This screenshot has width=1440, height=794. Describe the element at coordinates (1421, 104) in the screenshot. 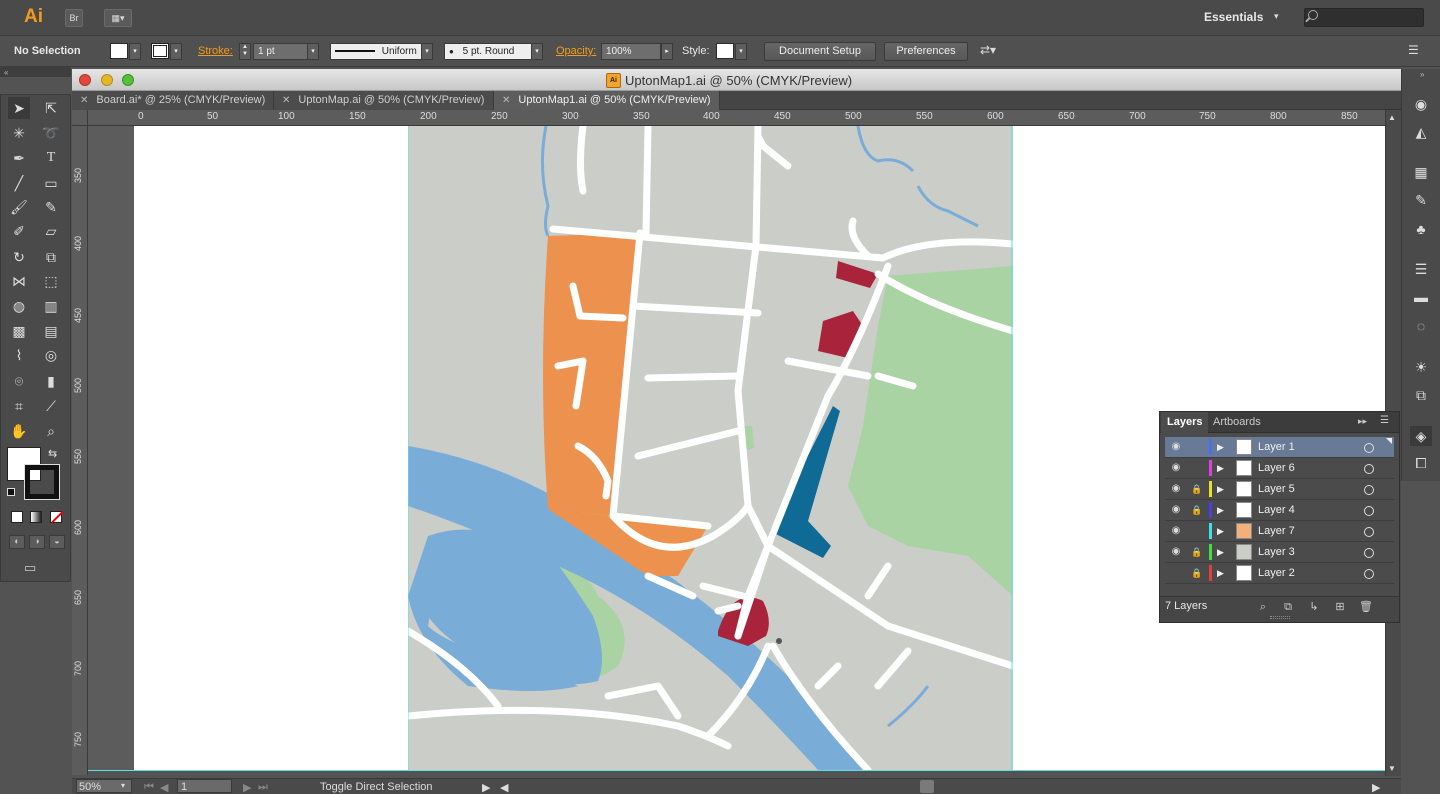

I see `color-guide-icon: ◉` at that location.